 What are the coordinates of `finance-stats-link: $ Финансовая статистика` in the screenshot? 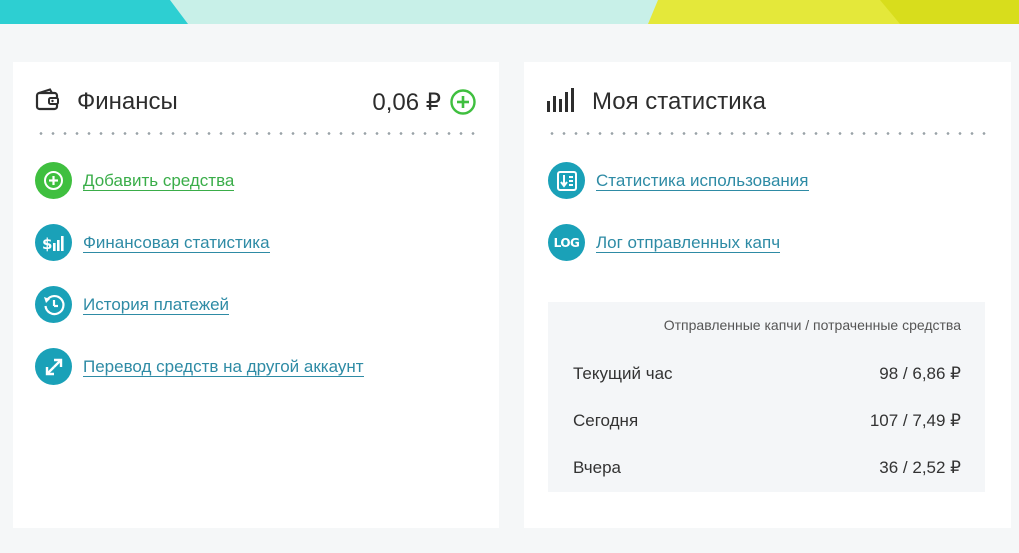 It's located at (199, 242).